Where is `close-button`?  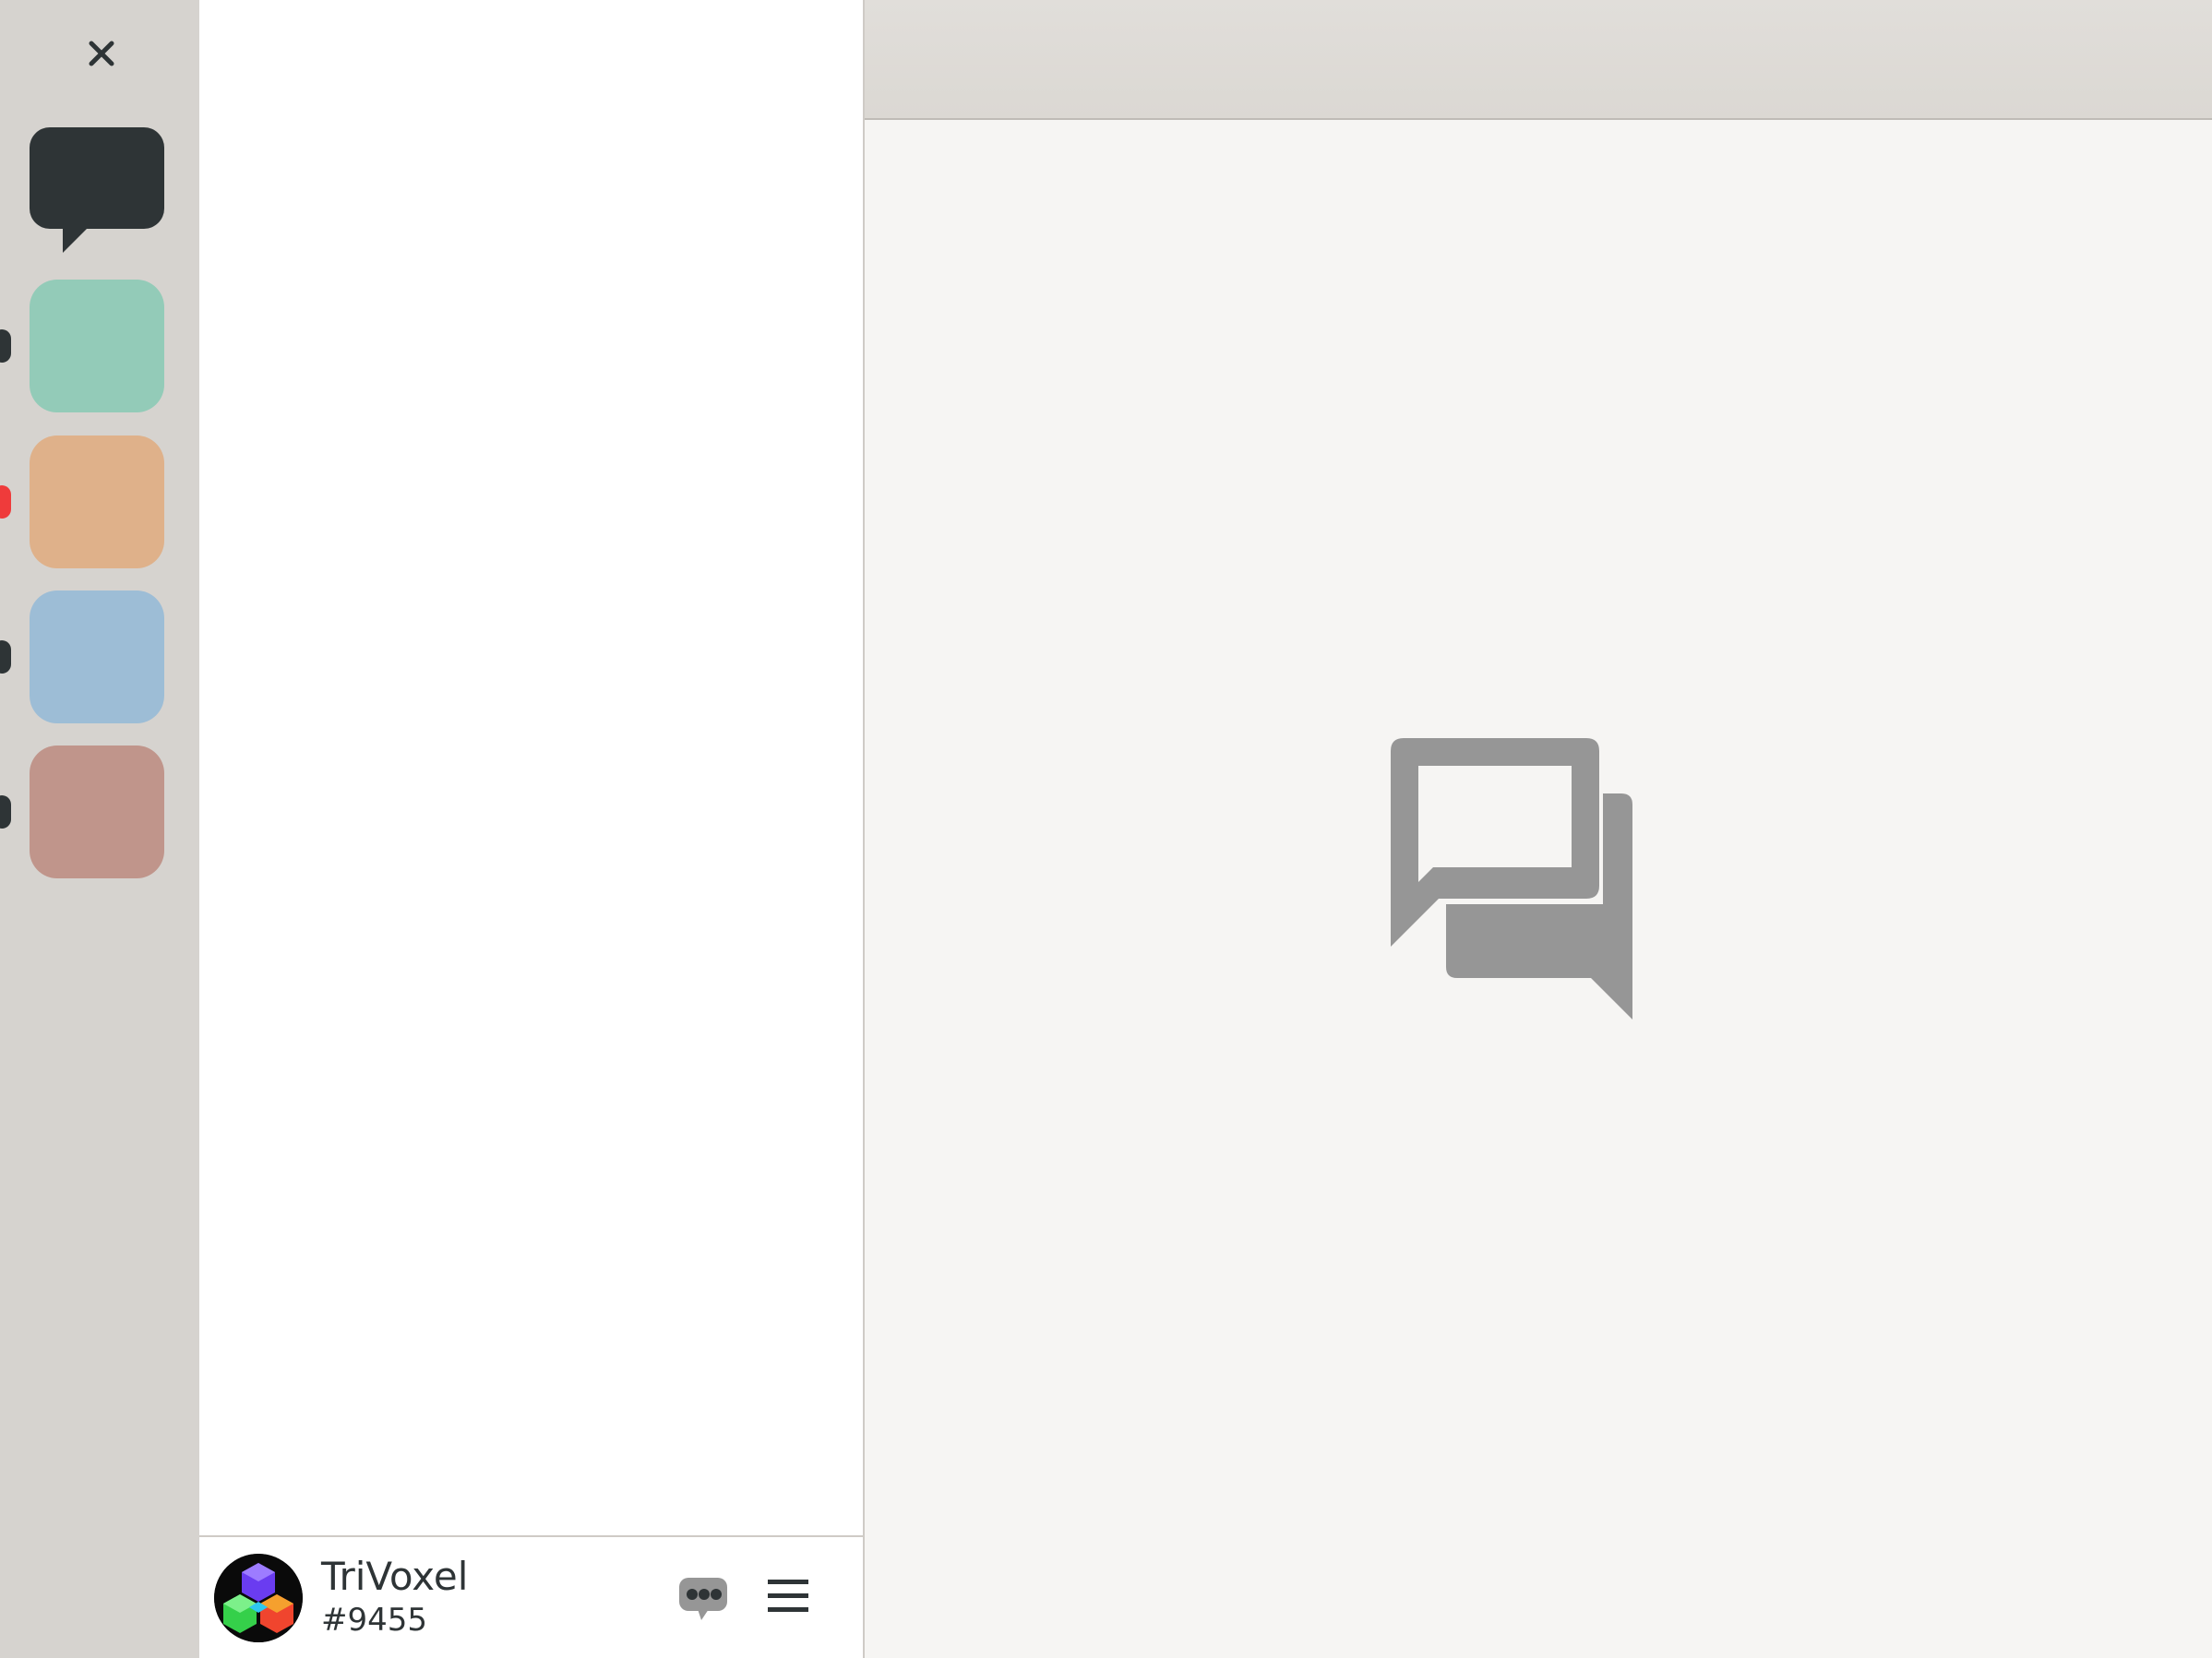
close-button is located at coordinates (101, 54).